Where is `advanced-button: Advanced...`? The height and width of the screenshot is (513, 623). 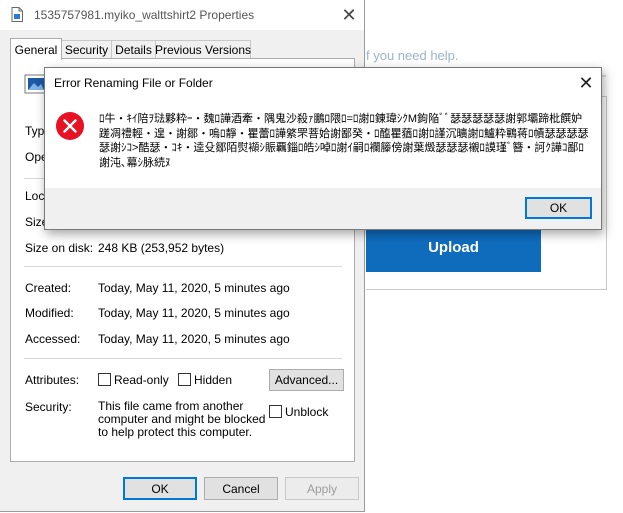 advanced-button: Advanced... is located at coordinates (306, 380).